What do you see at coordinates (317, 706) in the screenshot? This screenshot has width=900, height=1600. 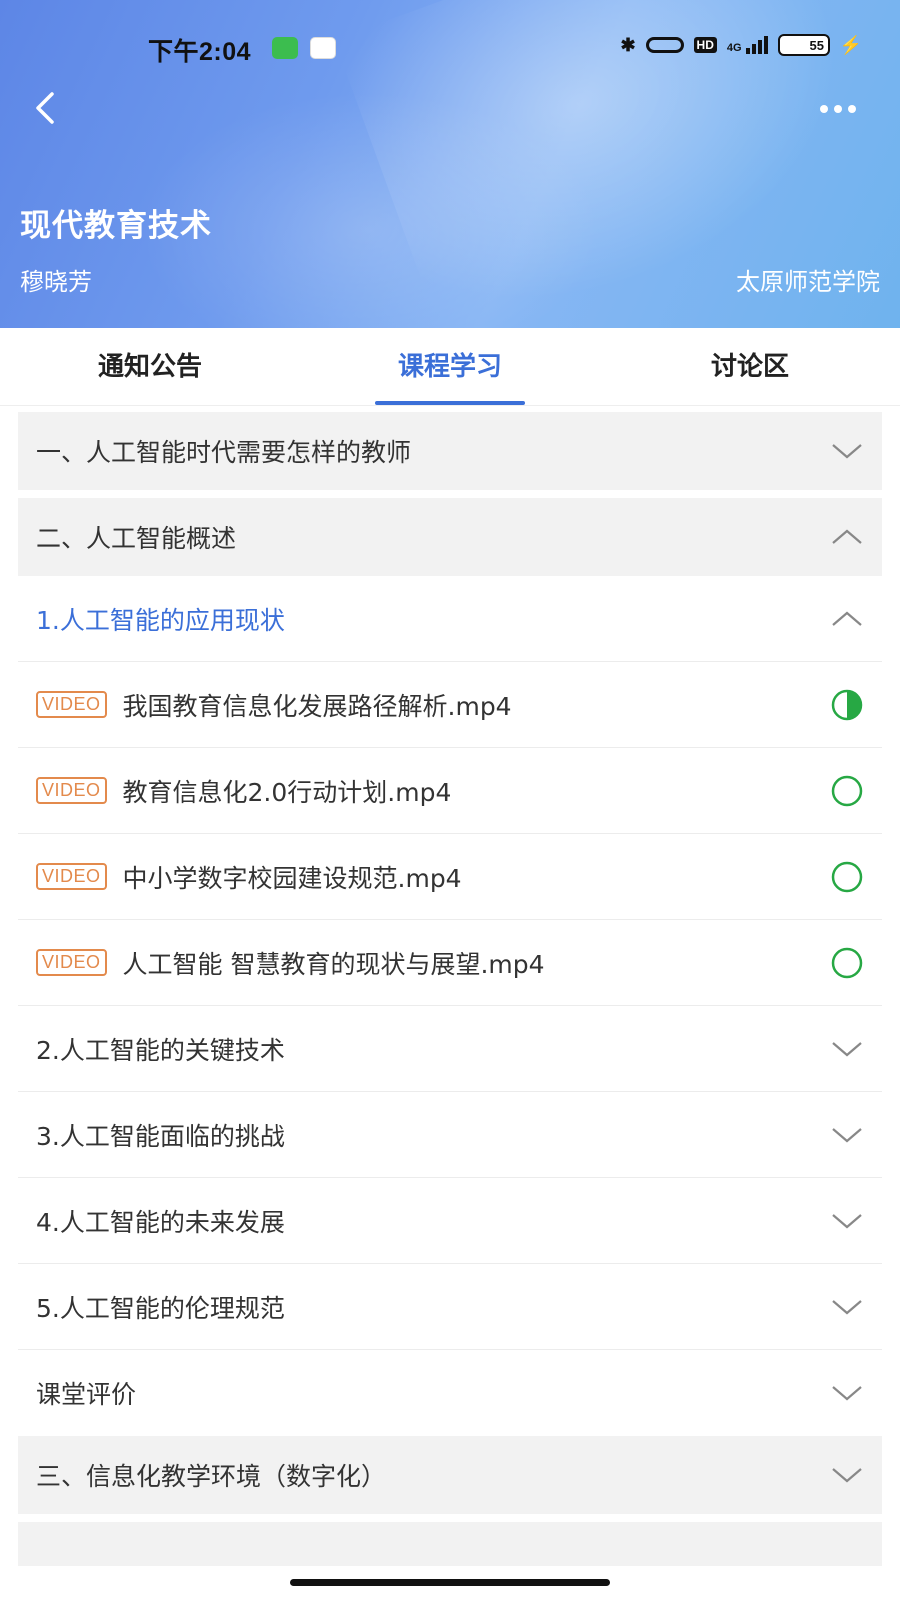 I see `video-title: 我国教育信息化发展路径解析.mp4` at bounding box center [317, 706].